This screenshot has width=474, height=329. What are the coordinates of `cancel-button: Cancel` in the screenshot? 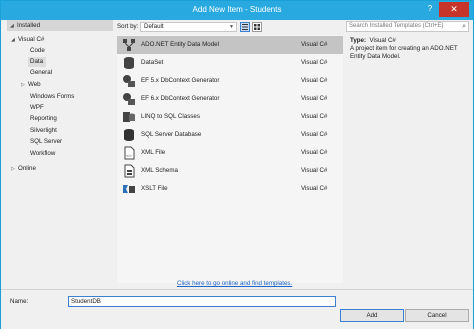 It's located at (437, 315).